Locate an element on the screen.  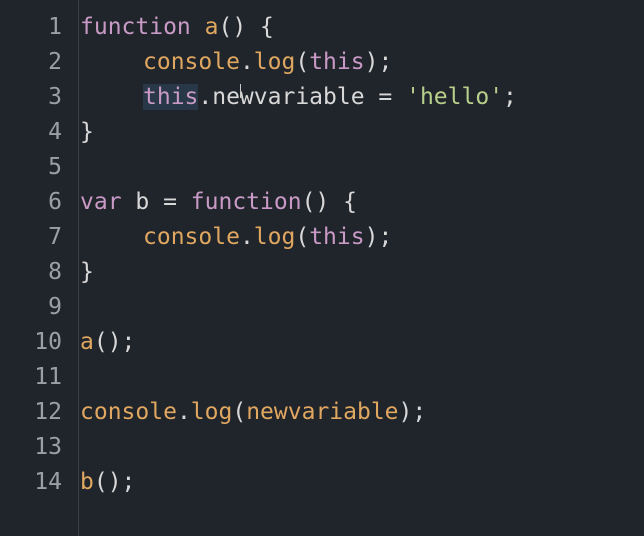
line-text: a(); is located at coordinates (107, 342).